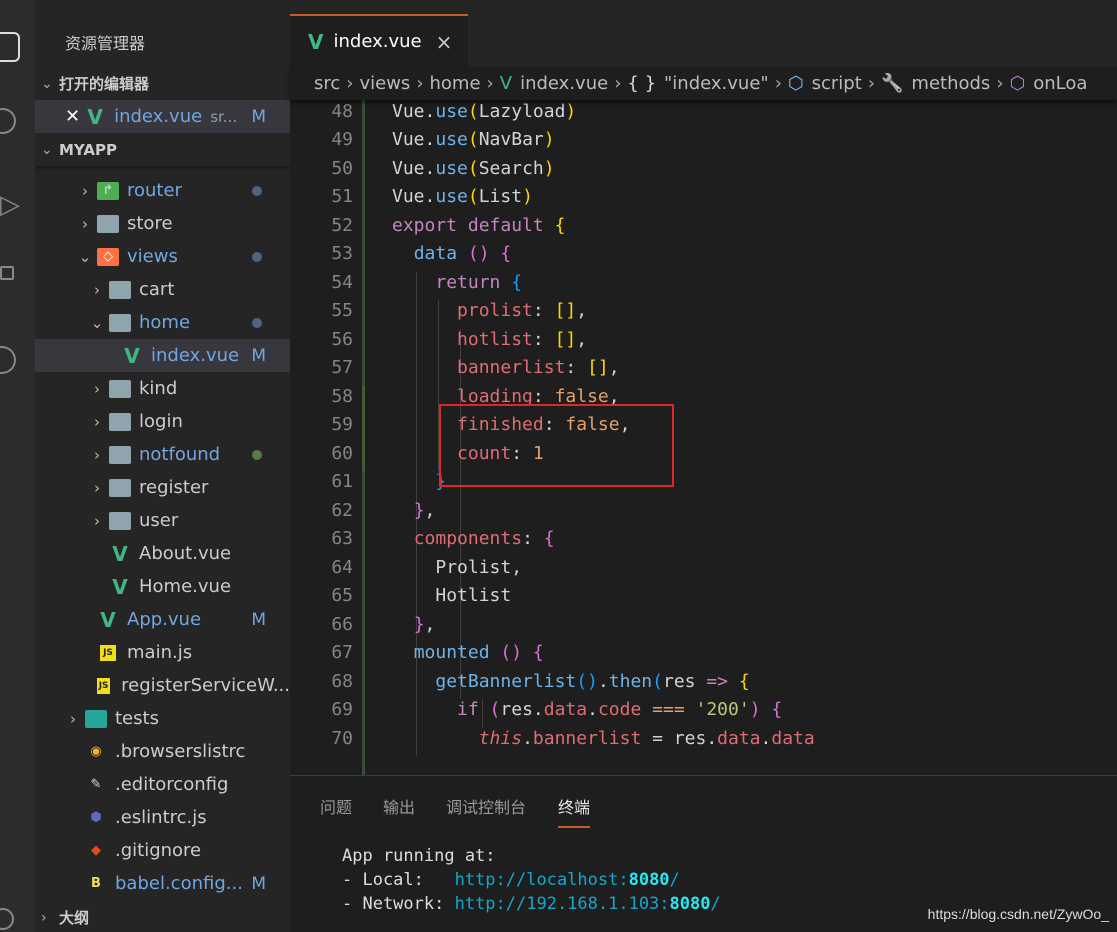 The height and width of the screenshot is (932, 1117). What do you see at coordinates (793, 738) in the screenshot?
I see `code-token: data` at bounding box center [793, 738].